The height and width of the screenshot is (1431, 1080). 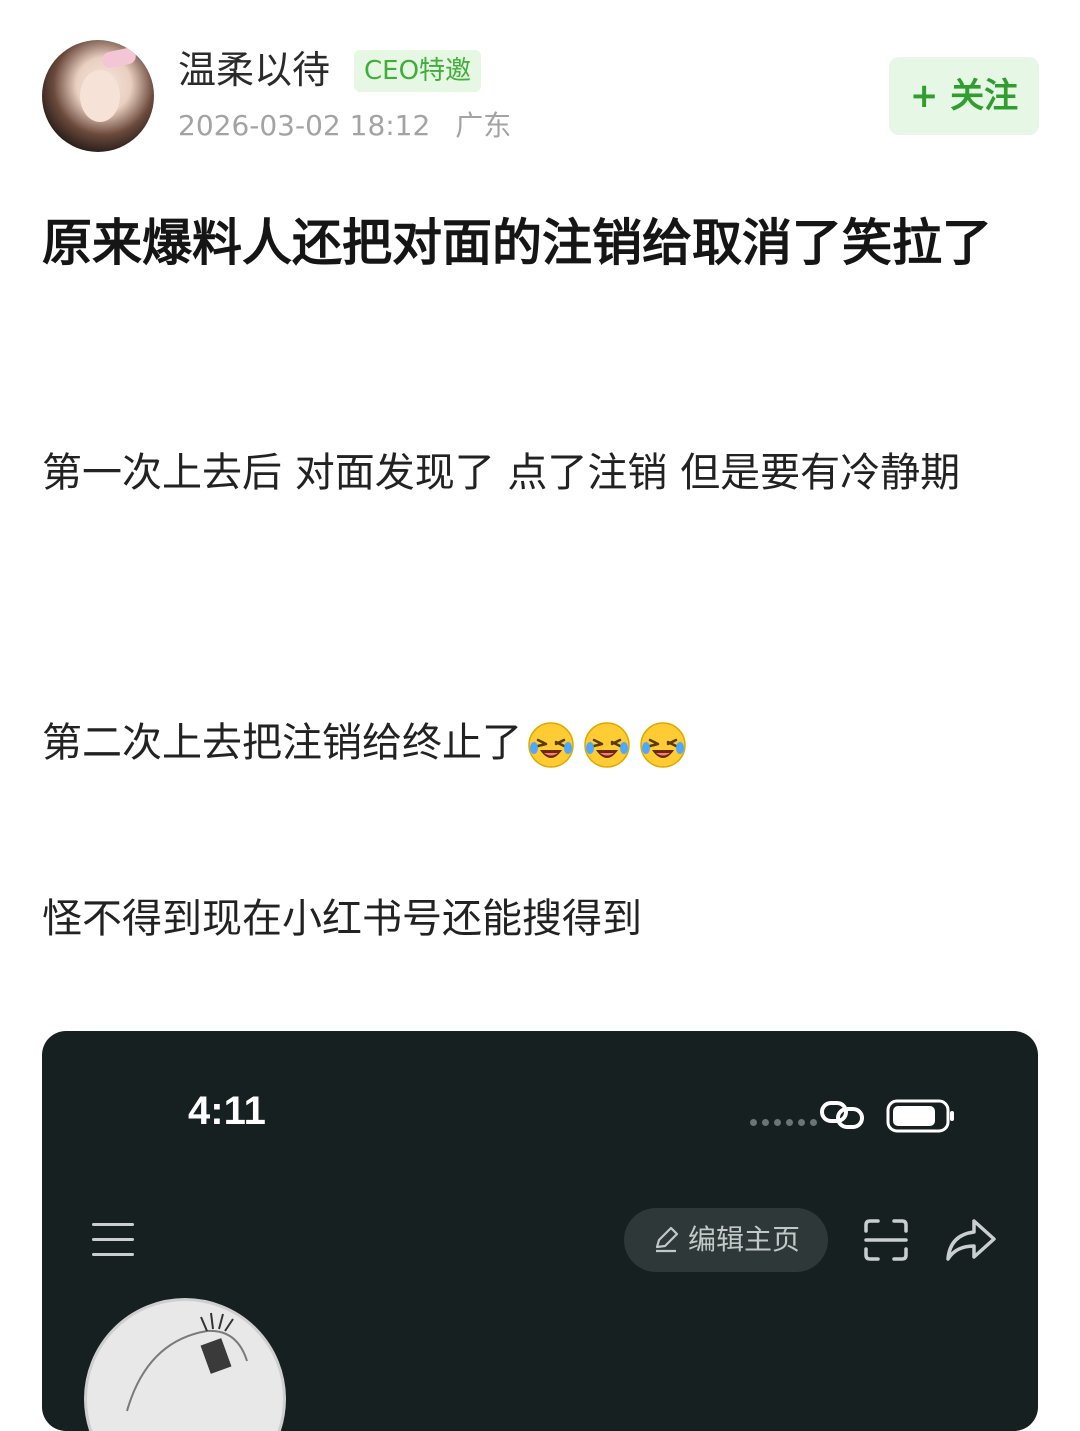 I want to click on avatar-hair-bow, so click(x=119, y=58).